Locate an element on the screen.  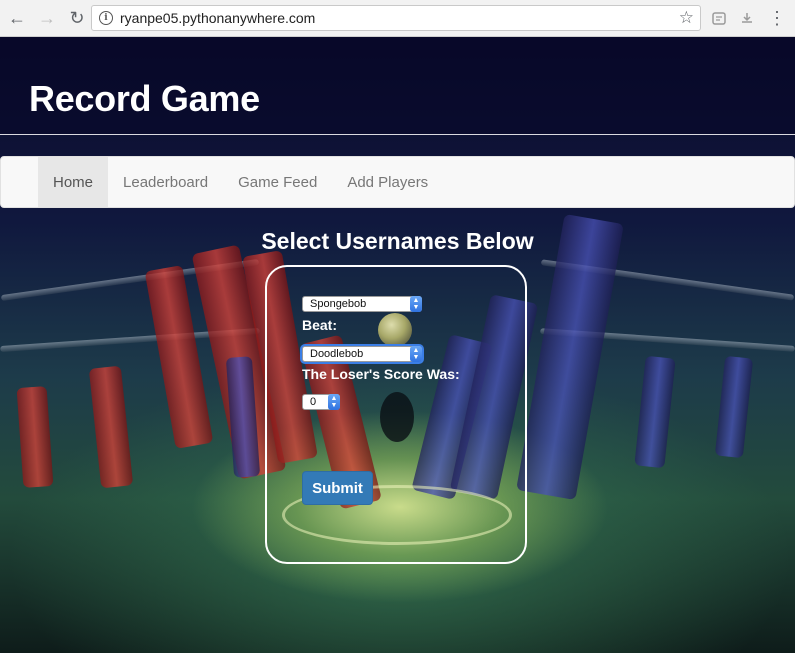
beat-label: Beat: is located at coordinates (320, 325).